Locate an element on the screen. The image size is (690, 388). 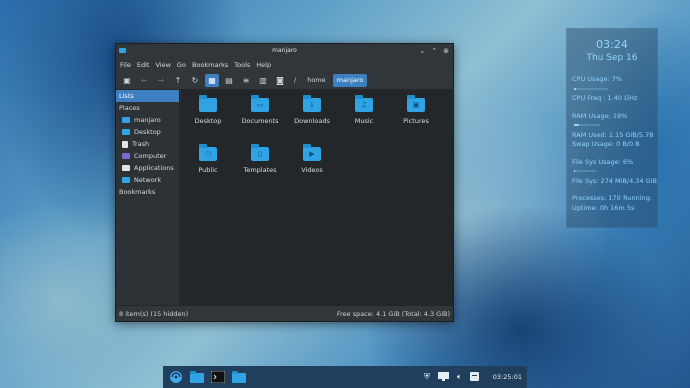
videos-folder-icon: ▶ is located at coordinates (312, 152).